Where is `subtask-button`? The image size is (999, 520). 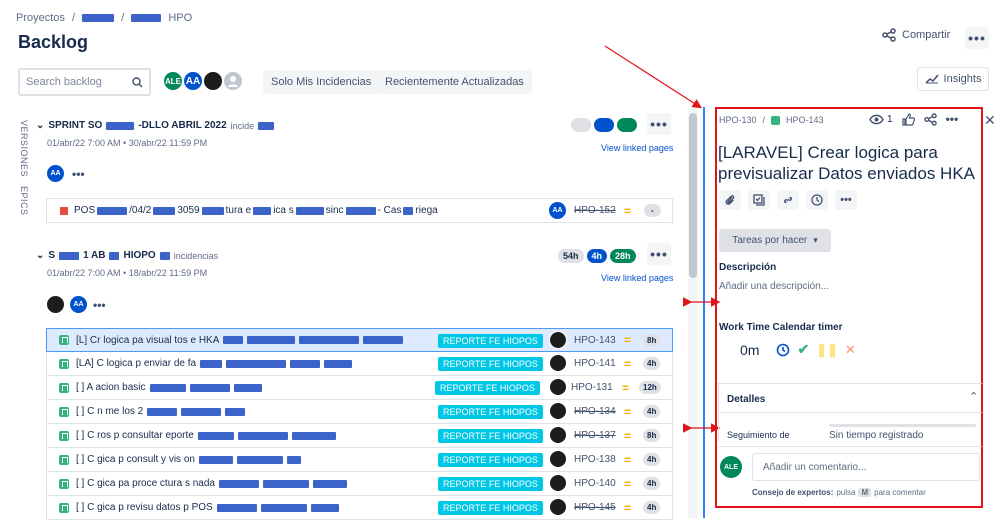
subtask-button is located at coordinates (759, 200).